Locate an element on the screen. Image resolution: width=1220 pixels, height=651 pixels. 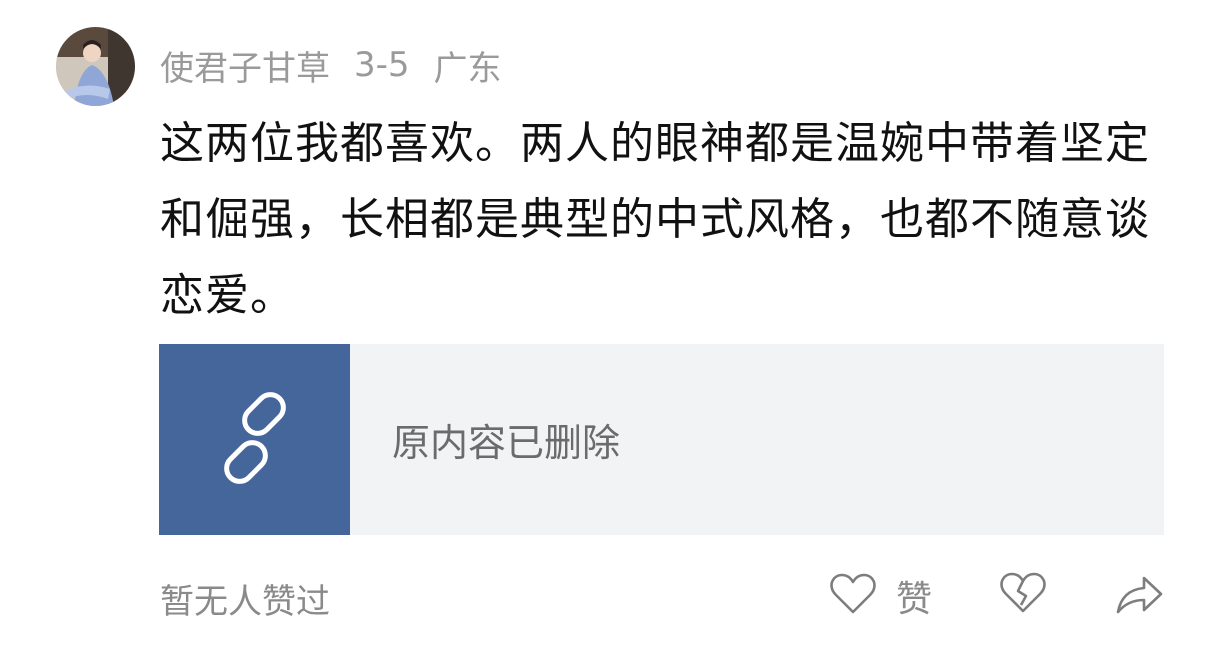
avatar-image is located at coordinates (95, 66).